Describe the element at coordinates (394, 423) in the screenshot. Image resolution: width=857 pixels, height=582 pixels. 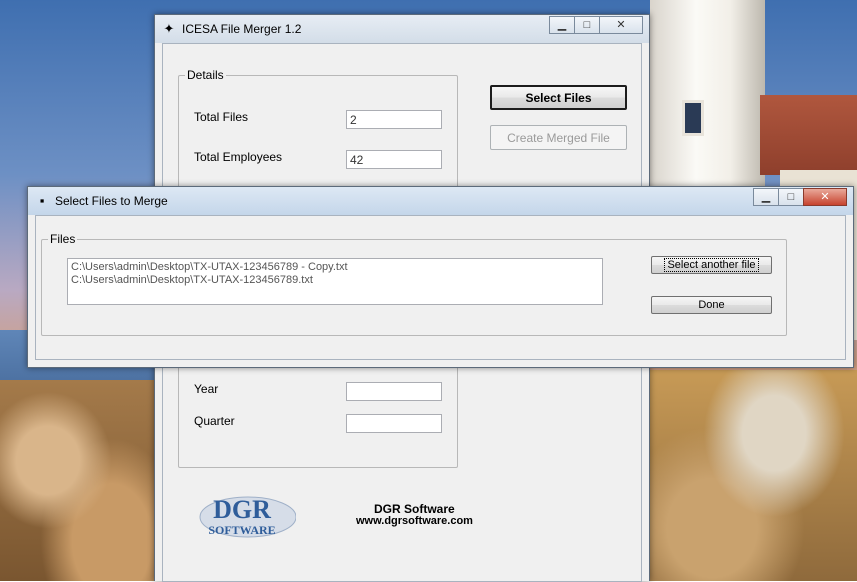
I see `quarter-field` at that location.